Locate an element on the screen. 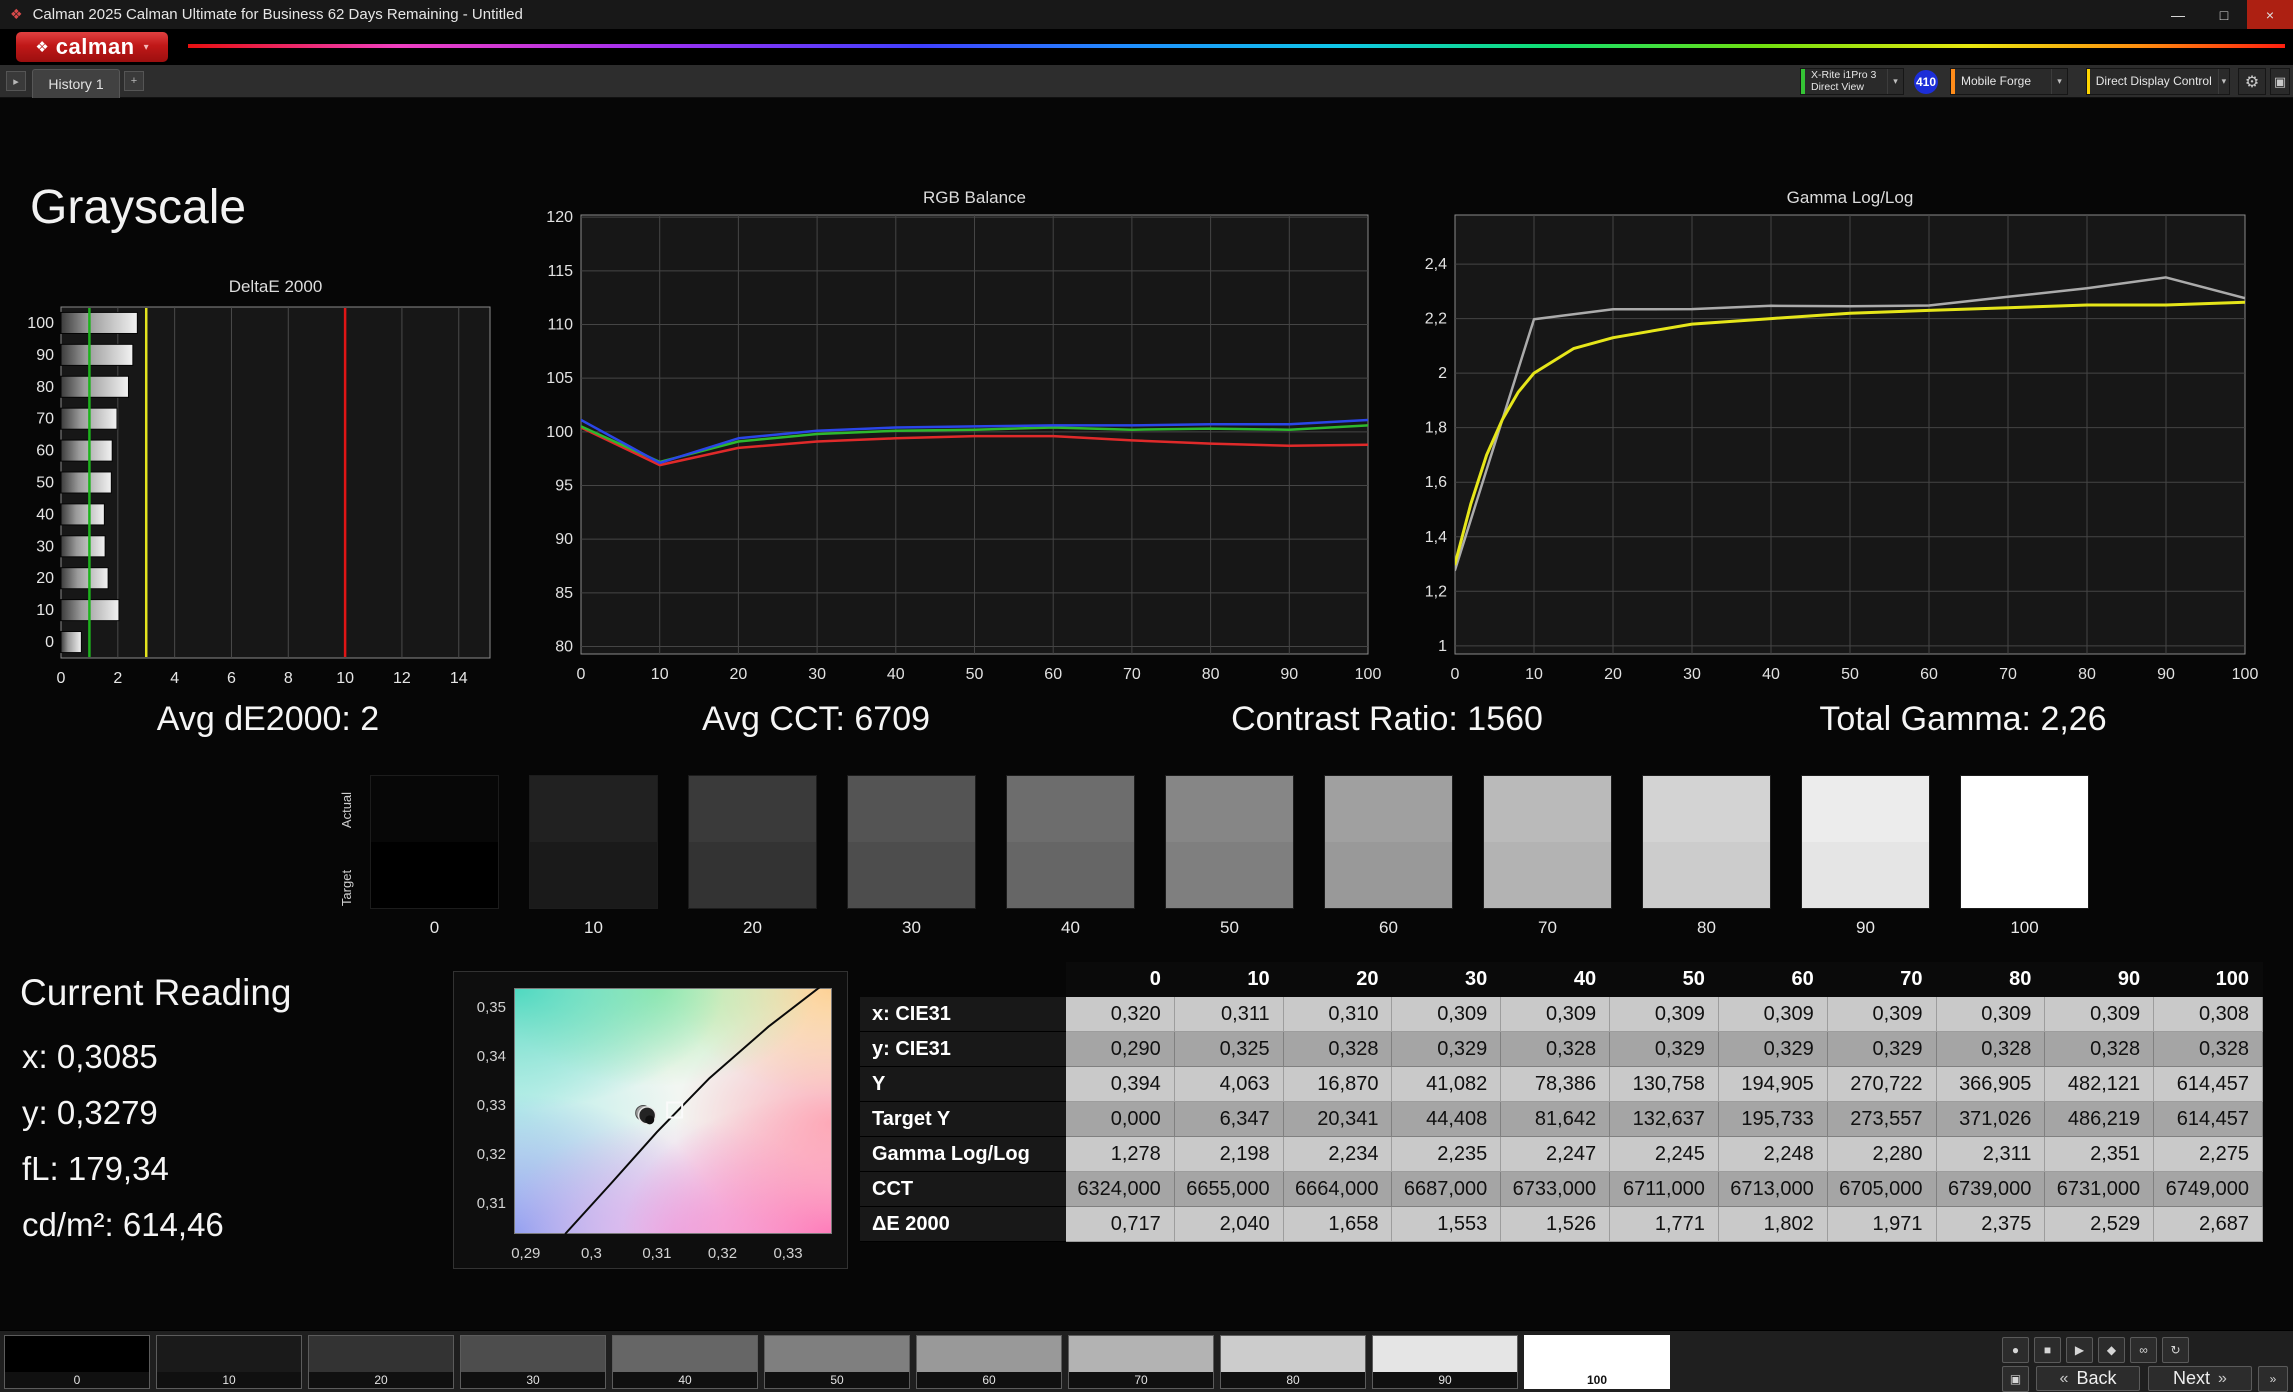  table-cell: 0,328 is located at coordinates (1991, 1049).